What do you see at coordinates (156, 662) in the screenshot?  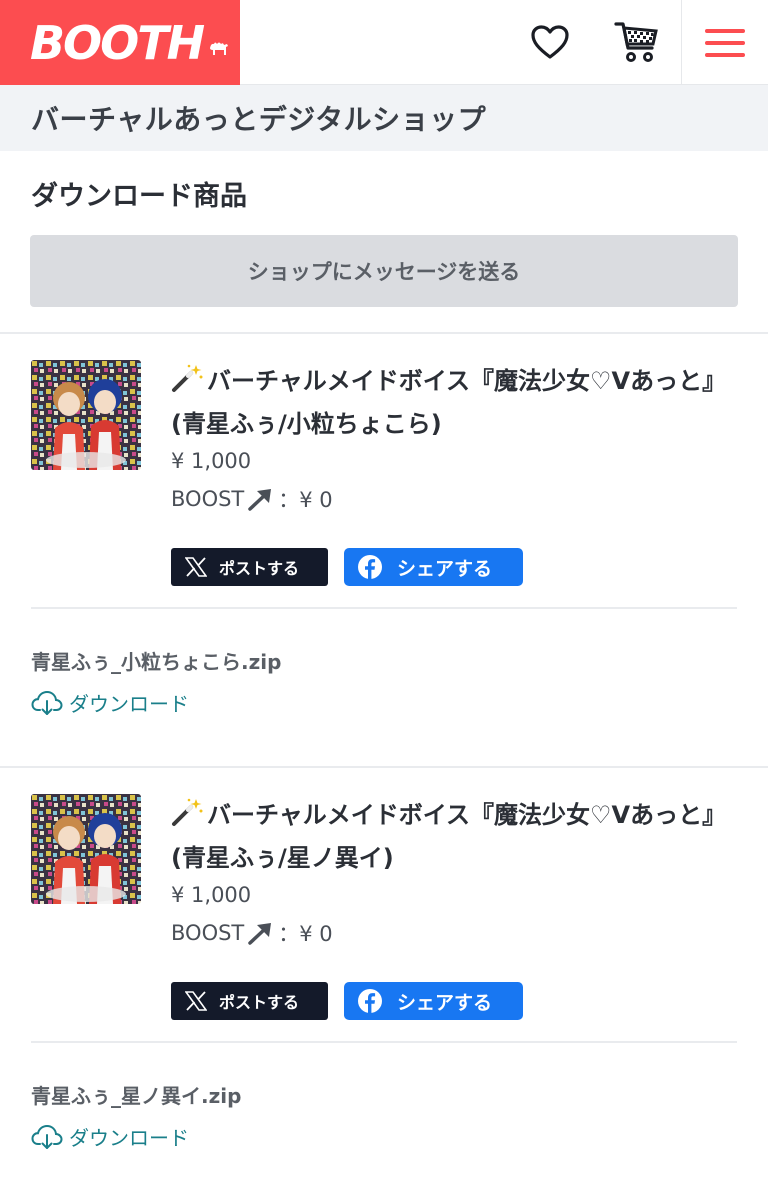 I see `file-name: 青星ふぅ_小粒ちょこら.zip` at bounding box center [156, 662].